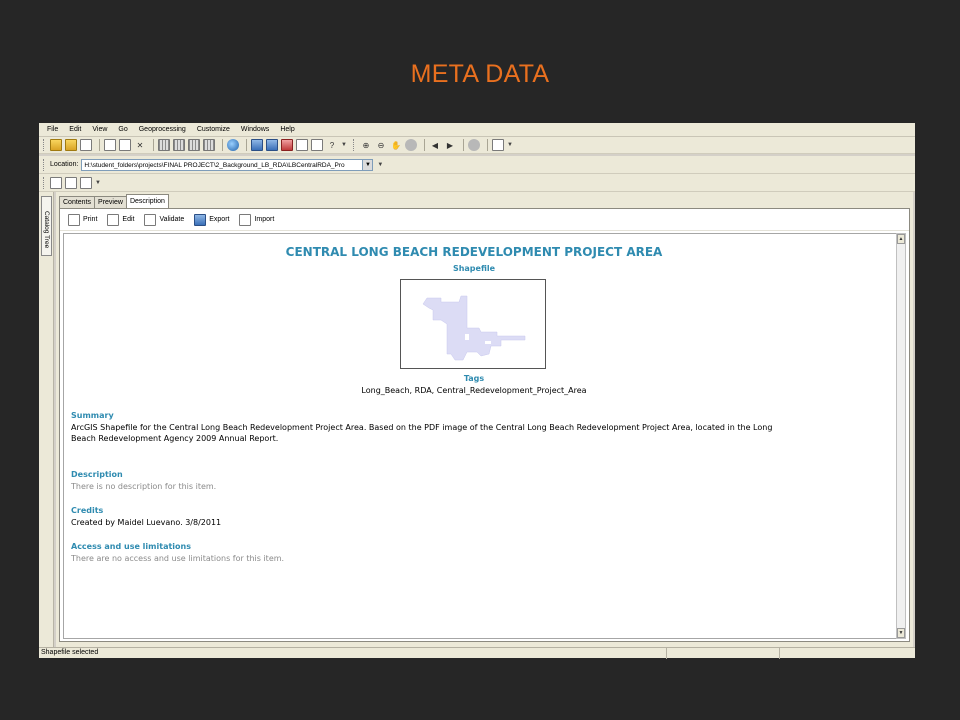 This screenshot has width=960, height=720. I want to click on metadata-import-icon, so click(86, 182).